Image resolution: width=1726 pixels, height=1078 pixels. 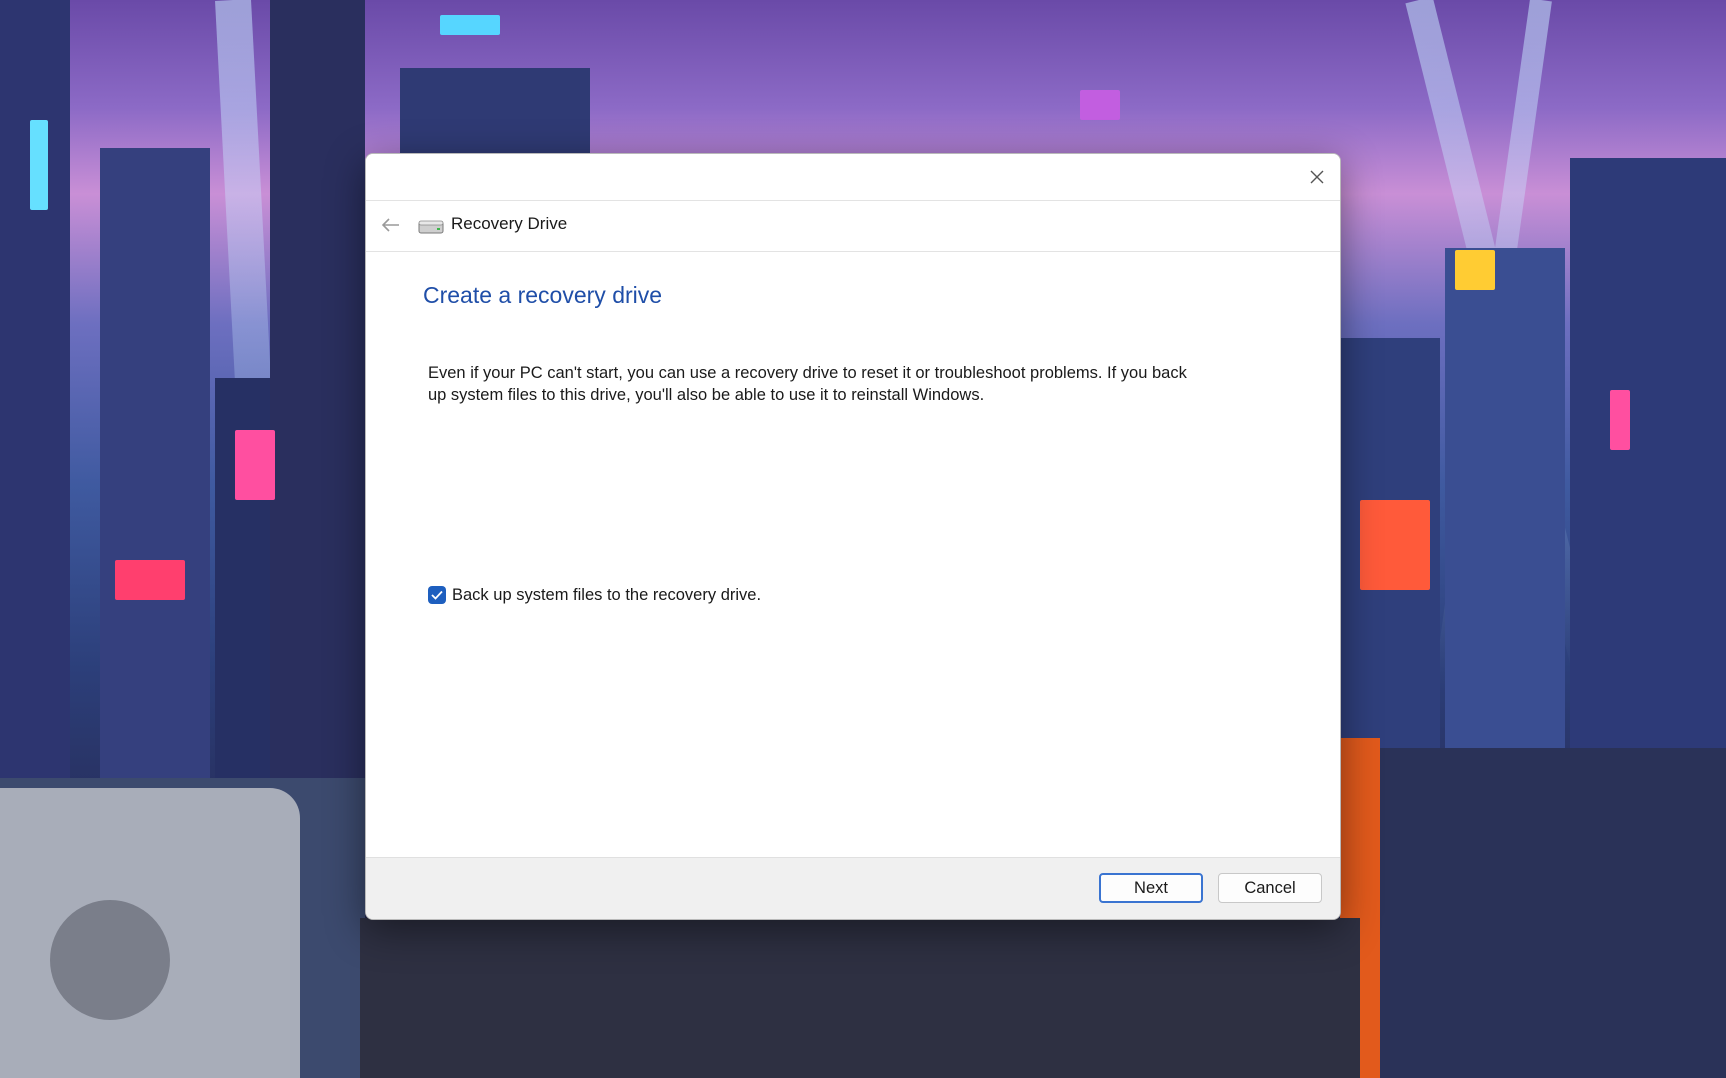 I want to click on navigation-bar: Recovery Drive, so click(x=853, y=226).